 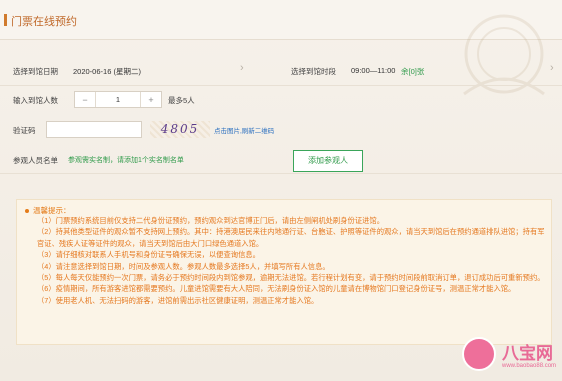 I want to click on title-accent-bar, so click(x=5, y=20).